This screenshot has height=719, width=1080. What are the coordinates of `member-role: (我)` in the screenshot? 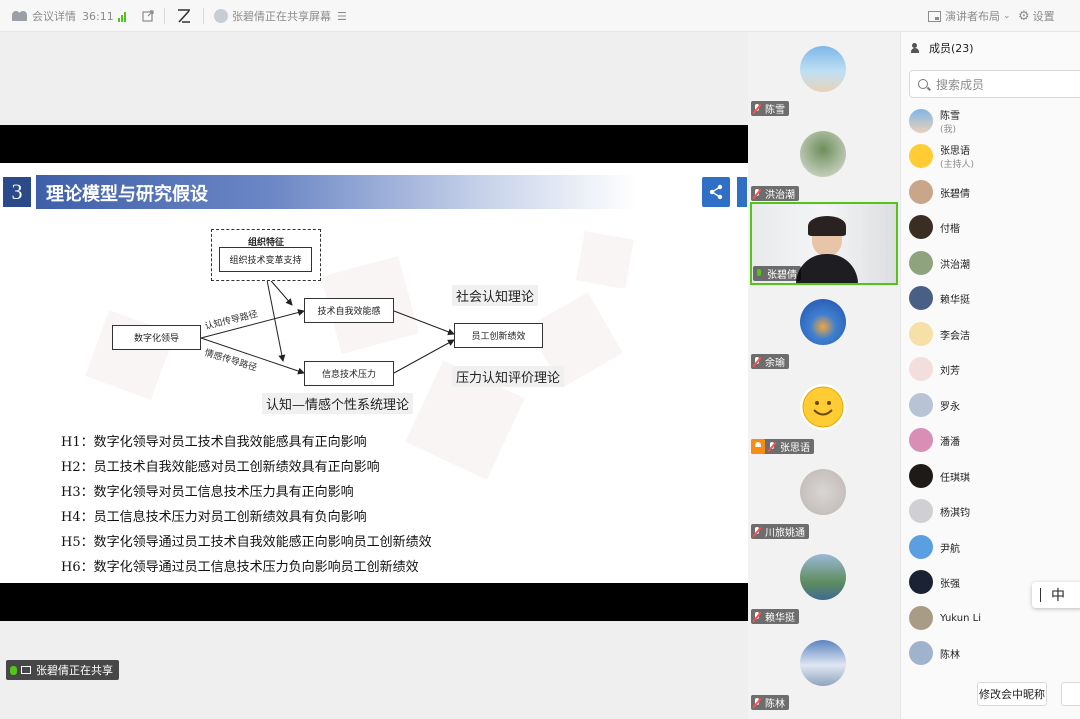 It's located at (948, 130).